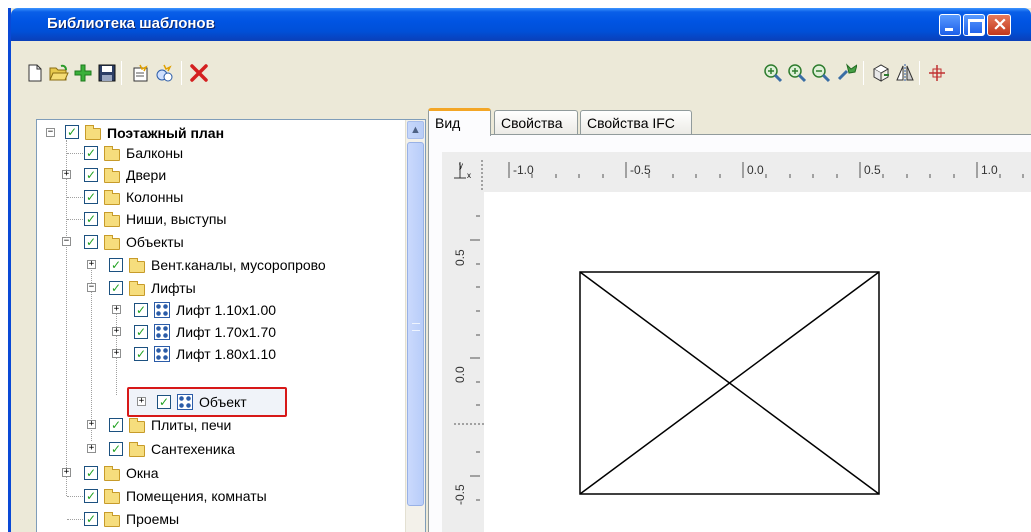 The image size is (1031, 532). Describe the element at coordinates (755, 170) in the screenshot. I see `h-tick-label: 0.0` at that location.